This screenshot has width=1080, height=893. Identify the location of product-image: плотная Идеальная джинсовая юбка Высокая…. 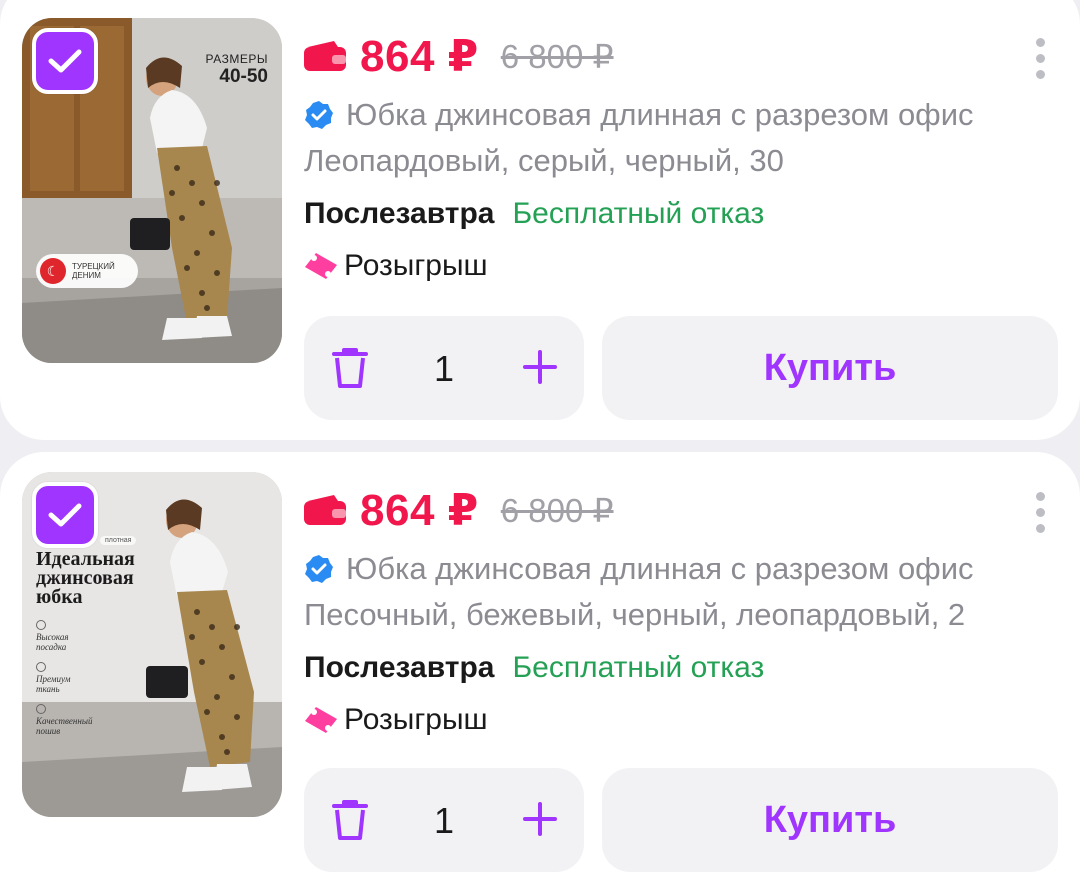
(152, 644).